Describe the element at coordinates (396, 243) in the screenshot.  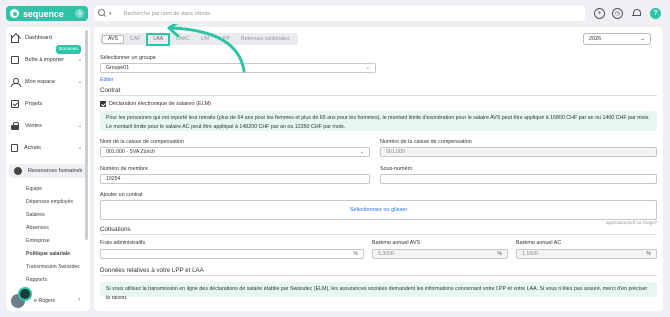
I see `avs-scale-label: Barème annuel AVS` at that location.